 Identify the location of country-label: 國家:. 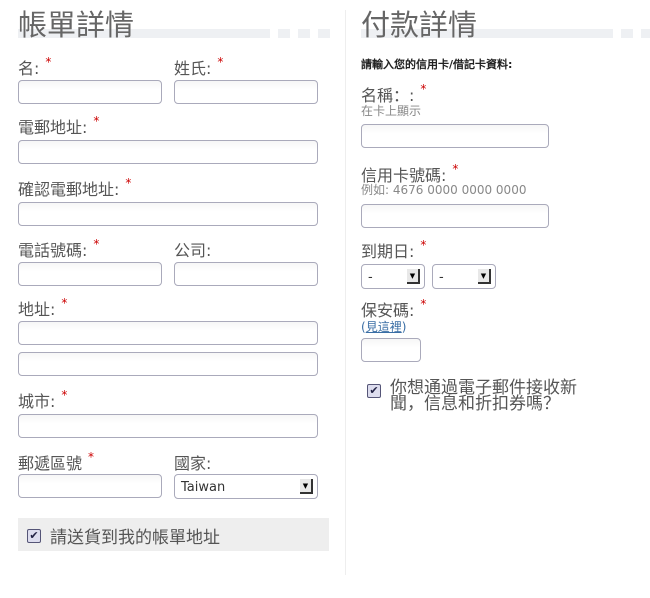
(193, 463).